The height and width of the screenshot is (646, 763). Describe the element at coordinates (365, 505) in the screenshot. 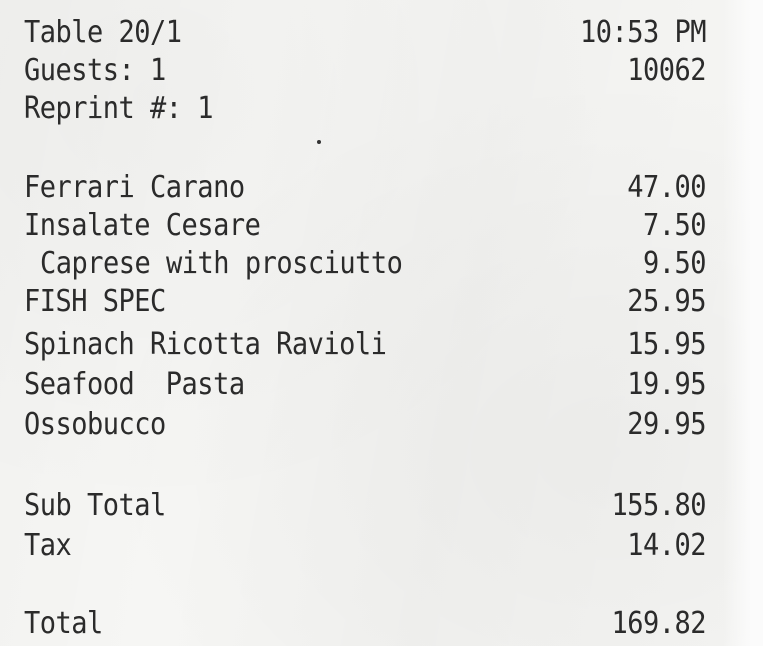

I see `subtotal-row: Sub Total 155.80` at that location.